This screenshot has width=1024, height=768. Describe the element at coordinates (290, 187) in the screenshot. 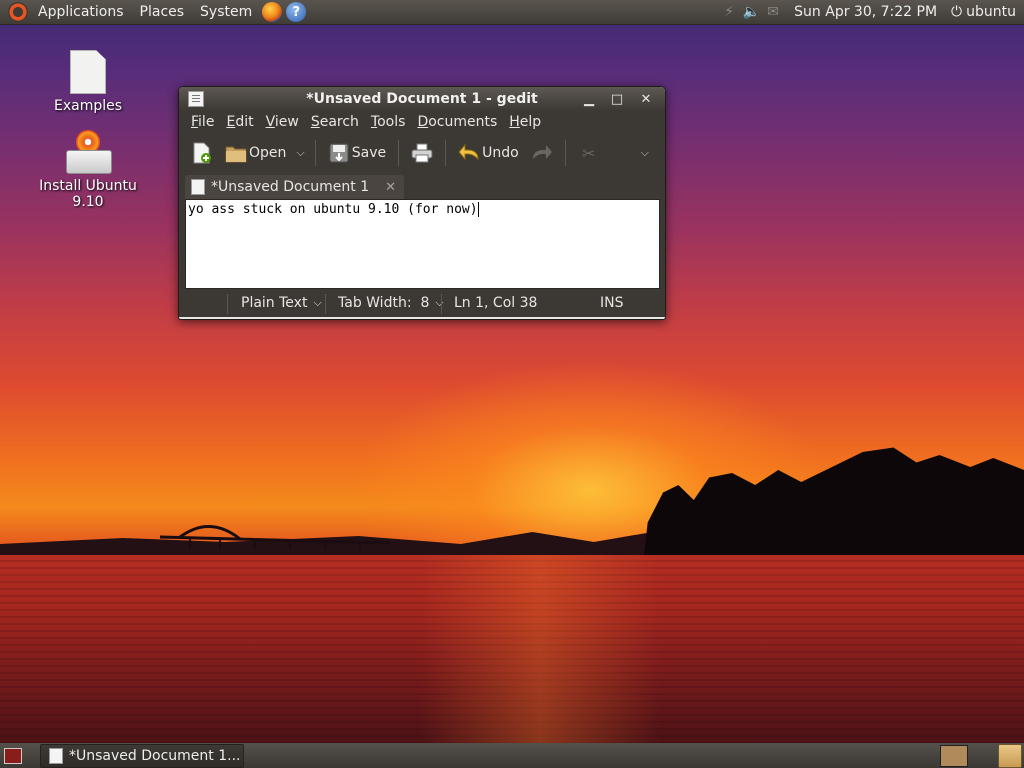

I see `tab-label: *Unsaved Document 1` at that location.